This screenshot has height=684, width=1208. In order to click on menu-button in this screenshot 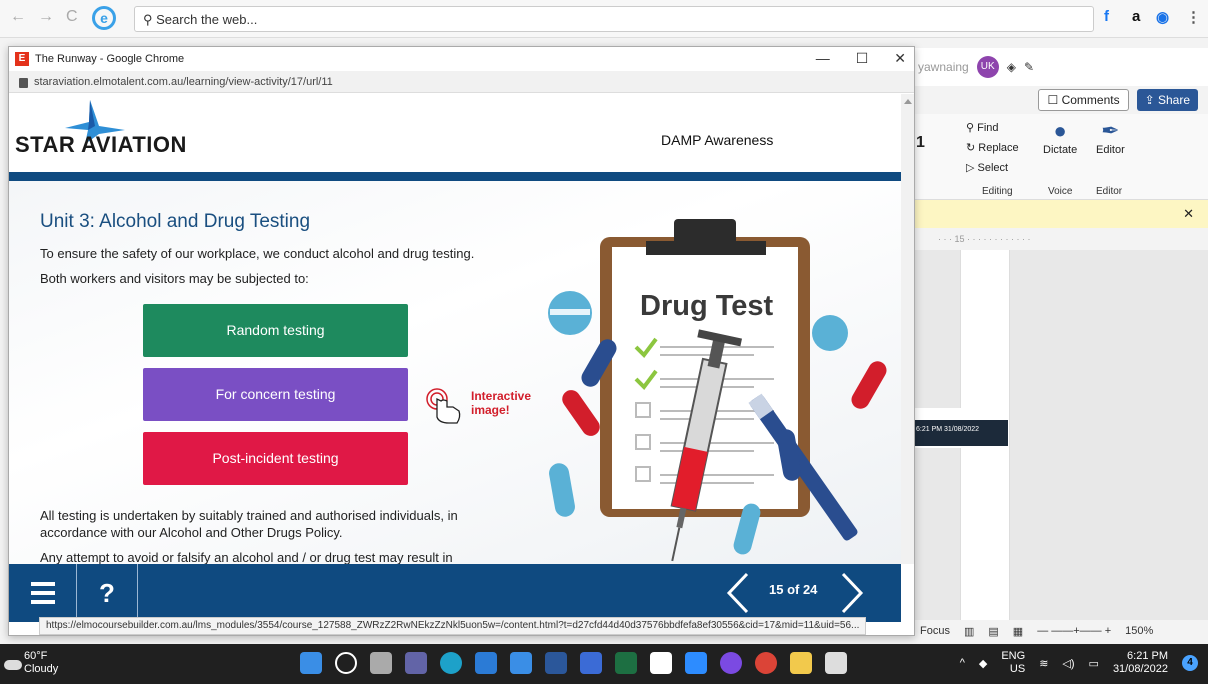, I will do `click(43, 593)`.